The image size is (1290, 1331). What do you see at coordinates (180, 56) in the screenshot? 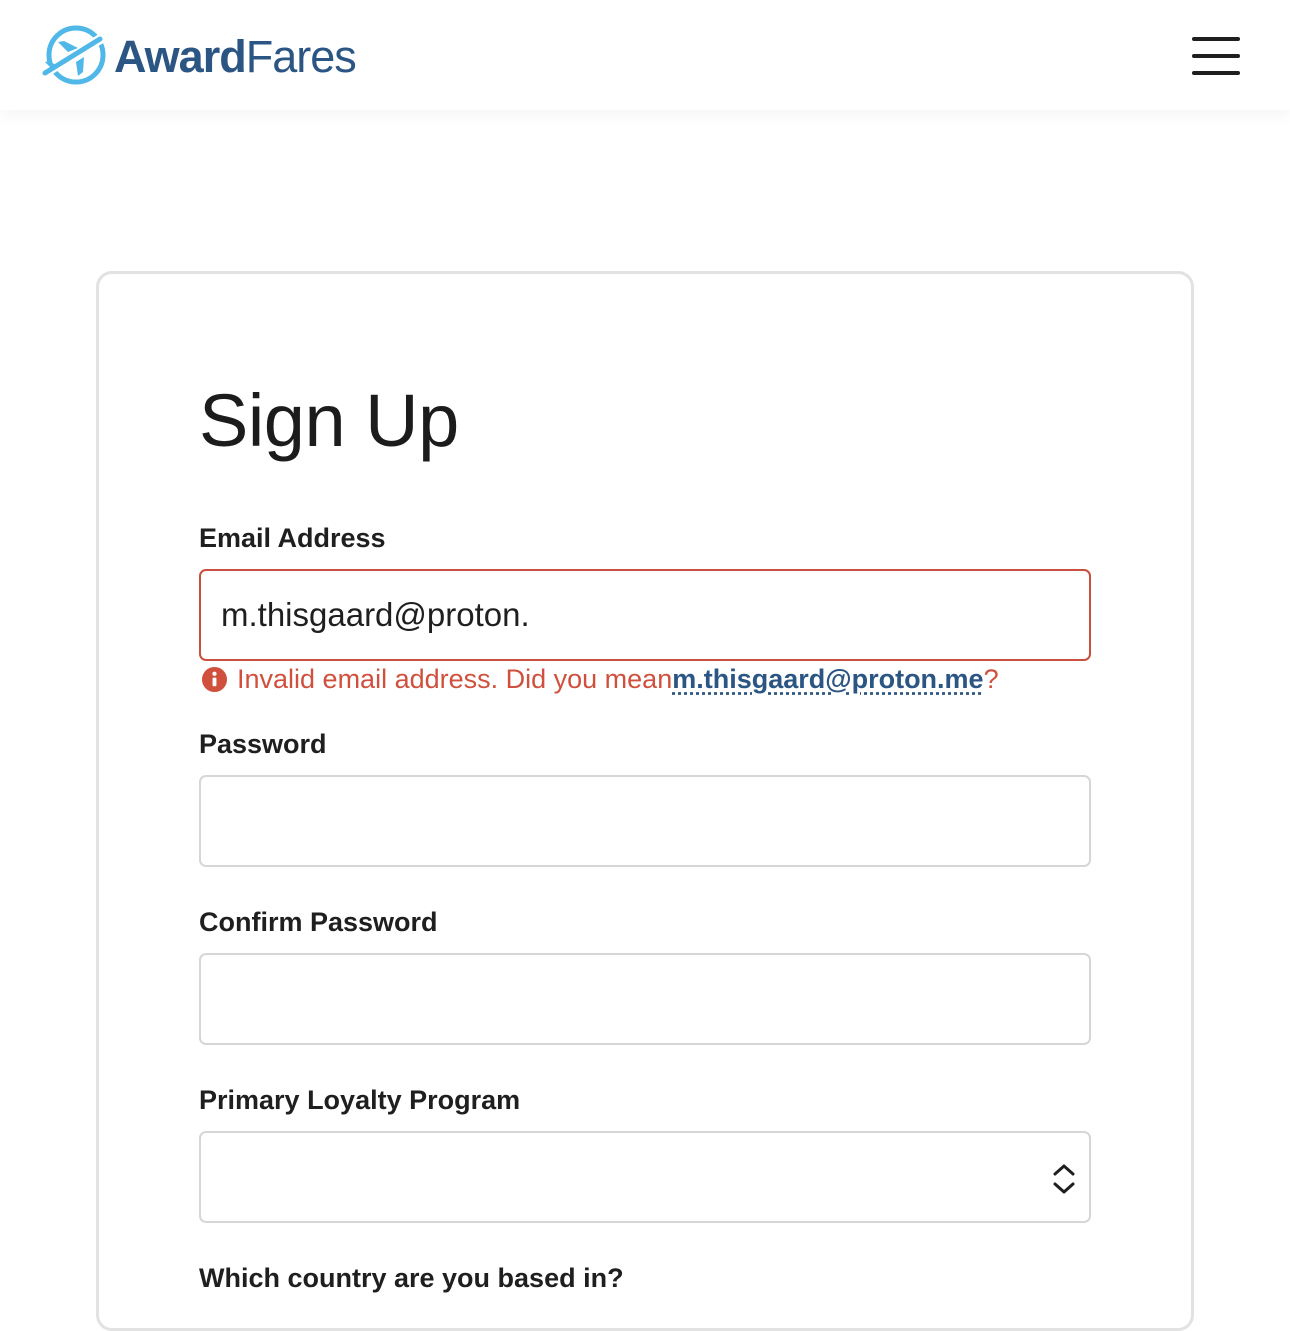
I see `logo-text-bold: Award` at bounding box center [180, 56].